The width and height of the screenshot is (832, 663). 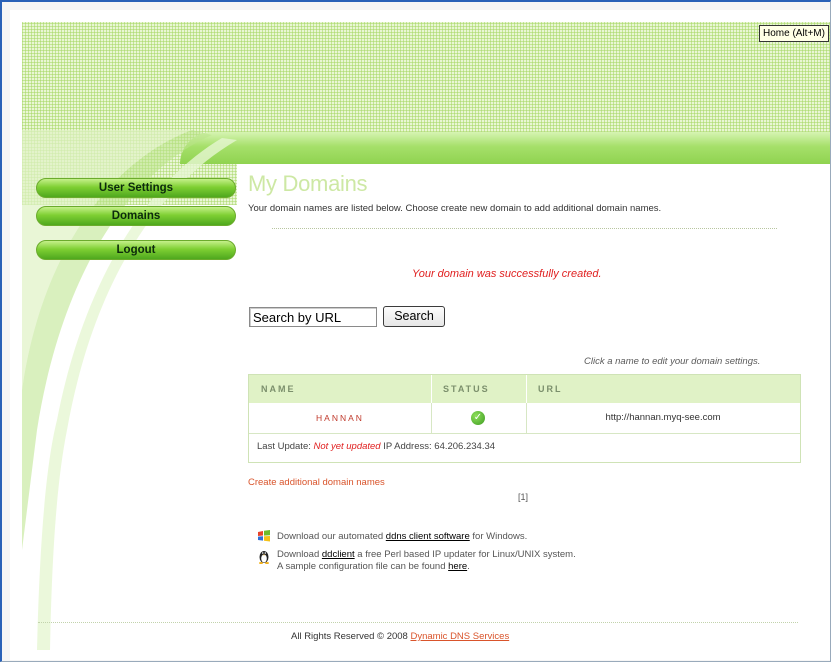 What do you see at coordinates (505, 148) in the screenshot?
I see `header-swoosh` at bounding box center [505, 148].